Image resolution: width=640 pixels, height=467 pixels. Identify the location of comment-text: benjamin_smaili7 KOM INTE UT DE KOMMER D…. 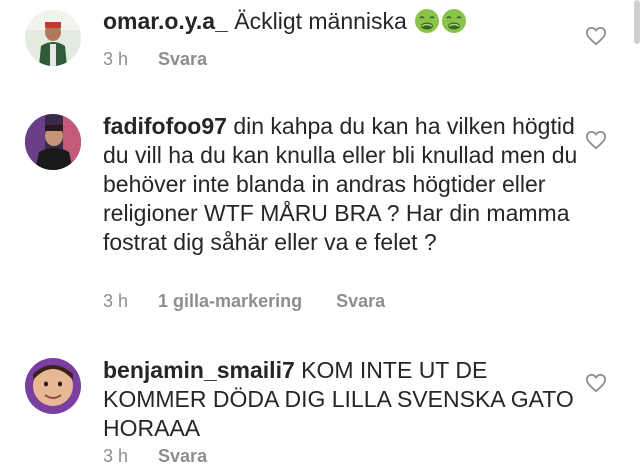
(343, 399).